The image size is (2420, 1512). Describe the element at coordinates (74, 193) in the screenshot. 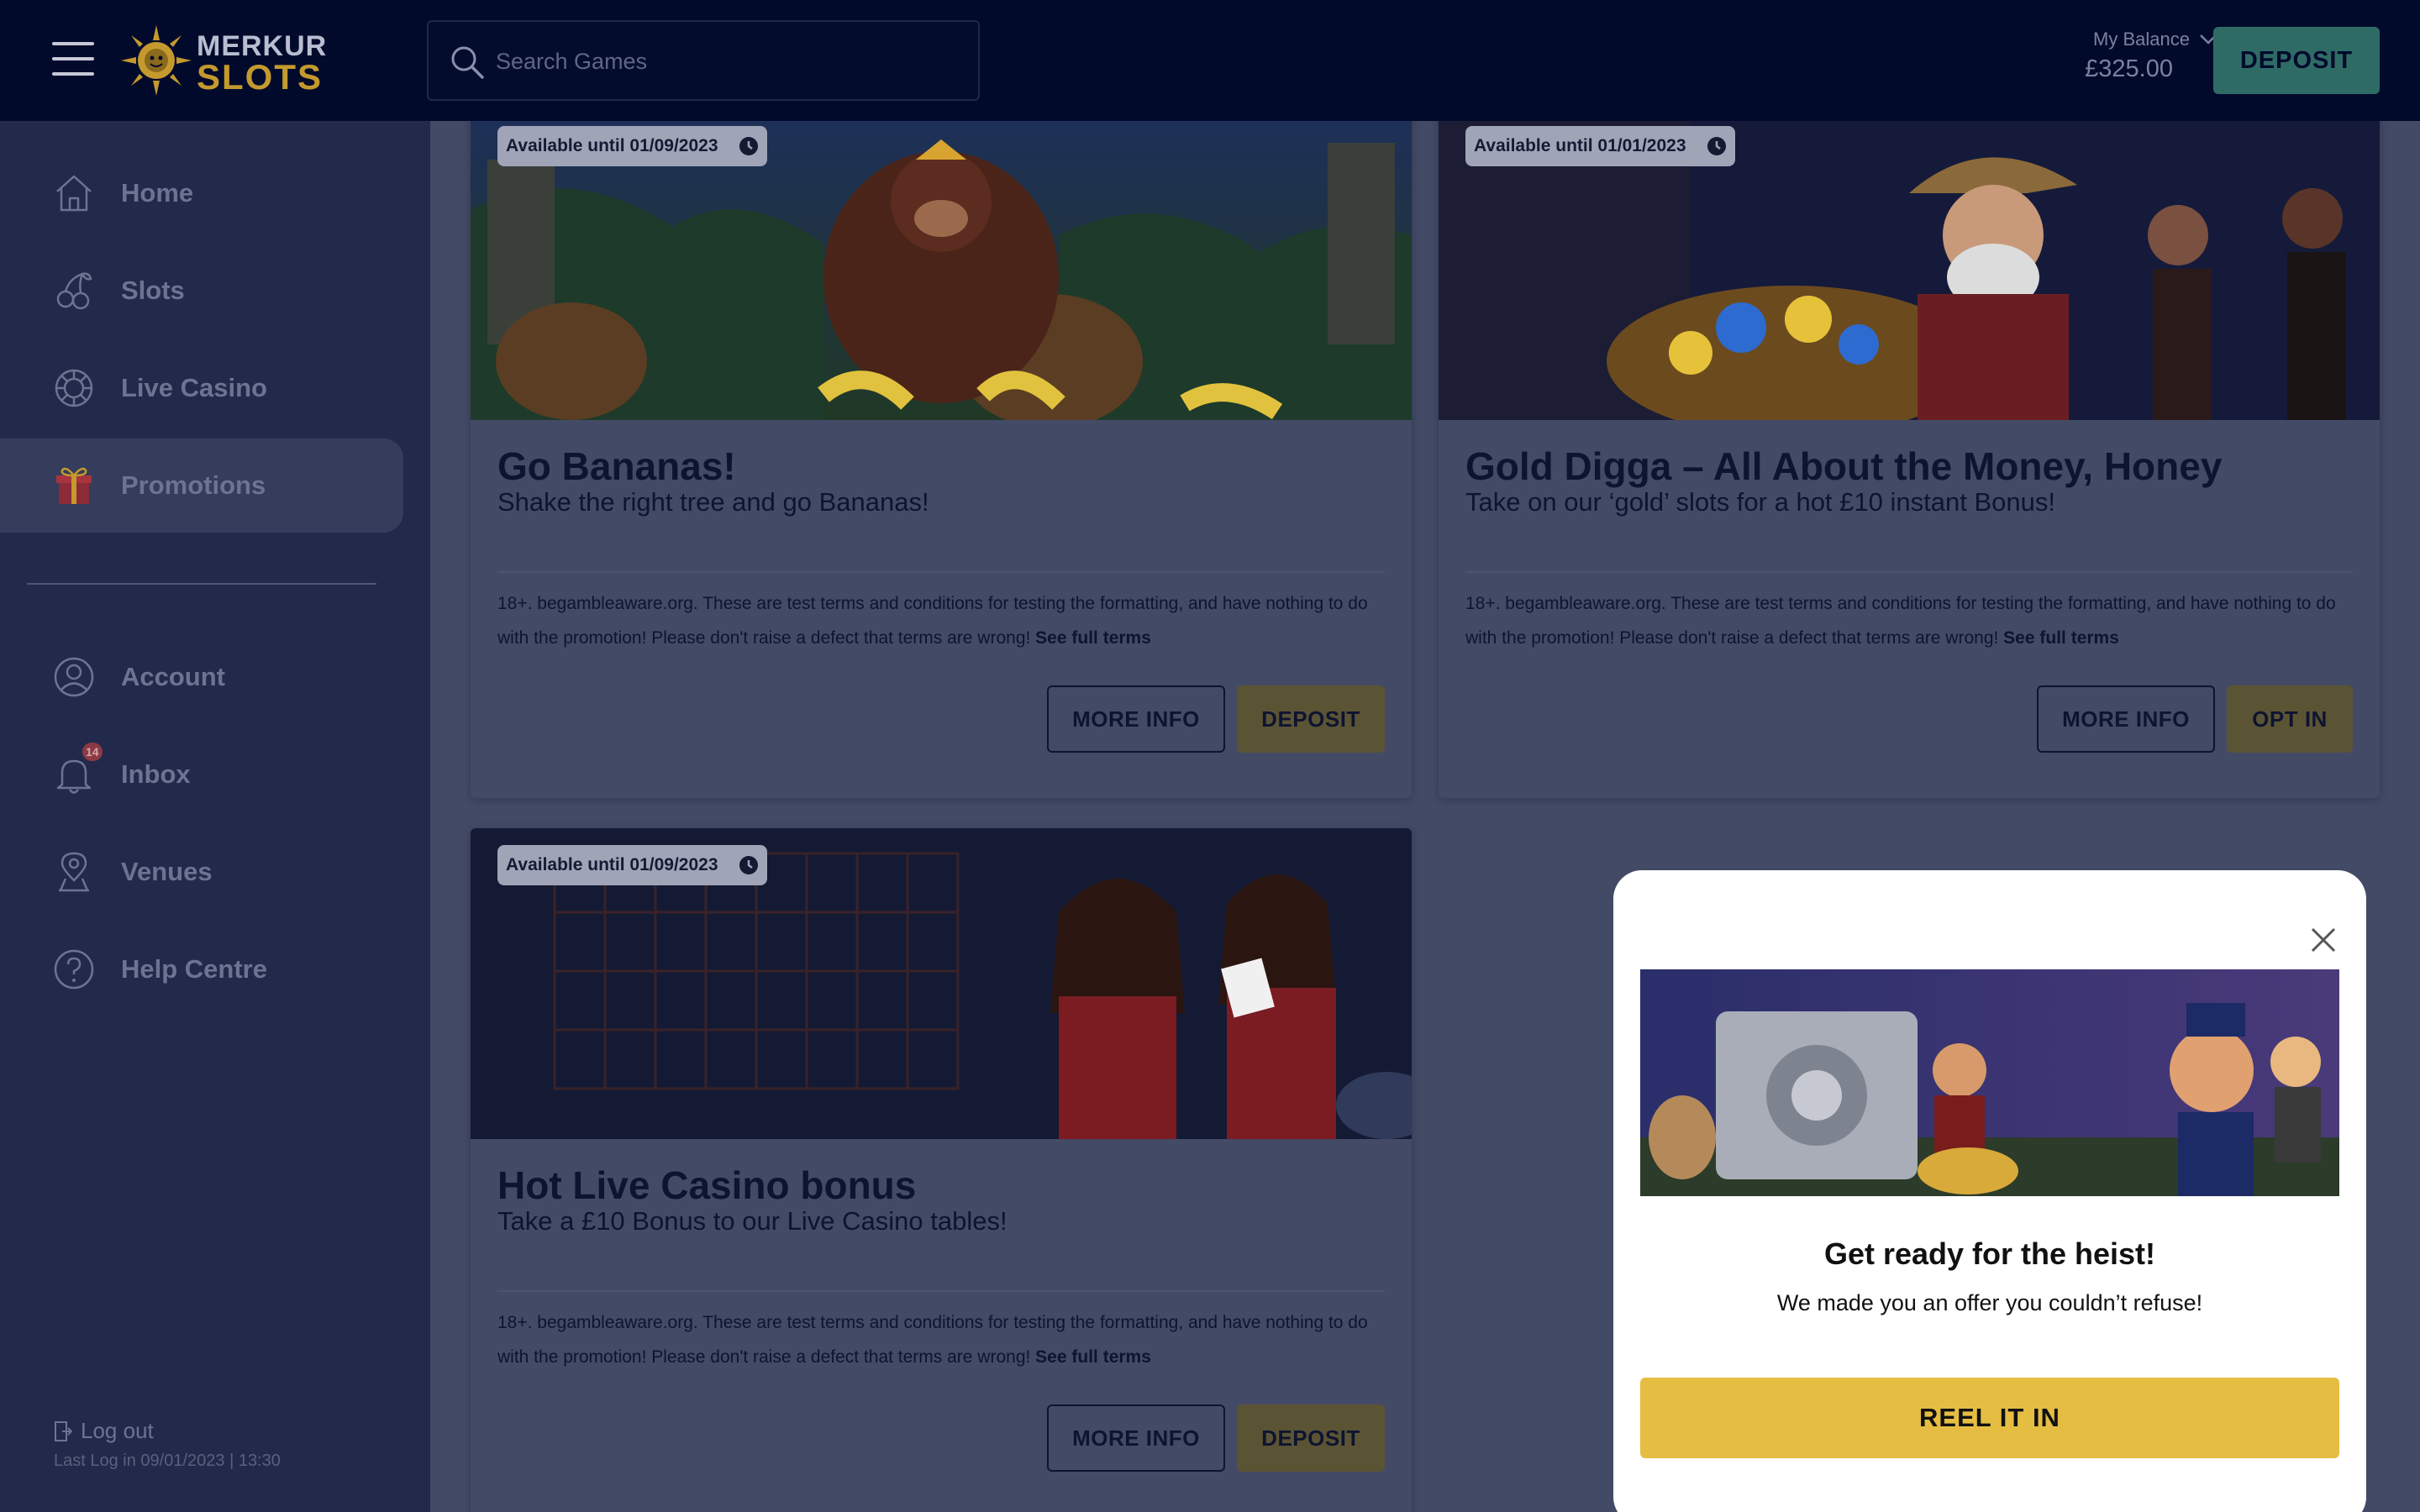

I see `home-icon` at that location.